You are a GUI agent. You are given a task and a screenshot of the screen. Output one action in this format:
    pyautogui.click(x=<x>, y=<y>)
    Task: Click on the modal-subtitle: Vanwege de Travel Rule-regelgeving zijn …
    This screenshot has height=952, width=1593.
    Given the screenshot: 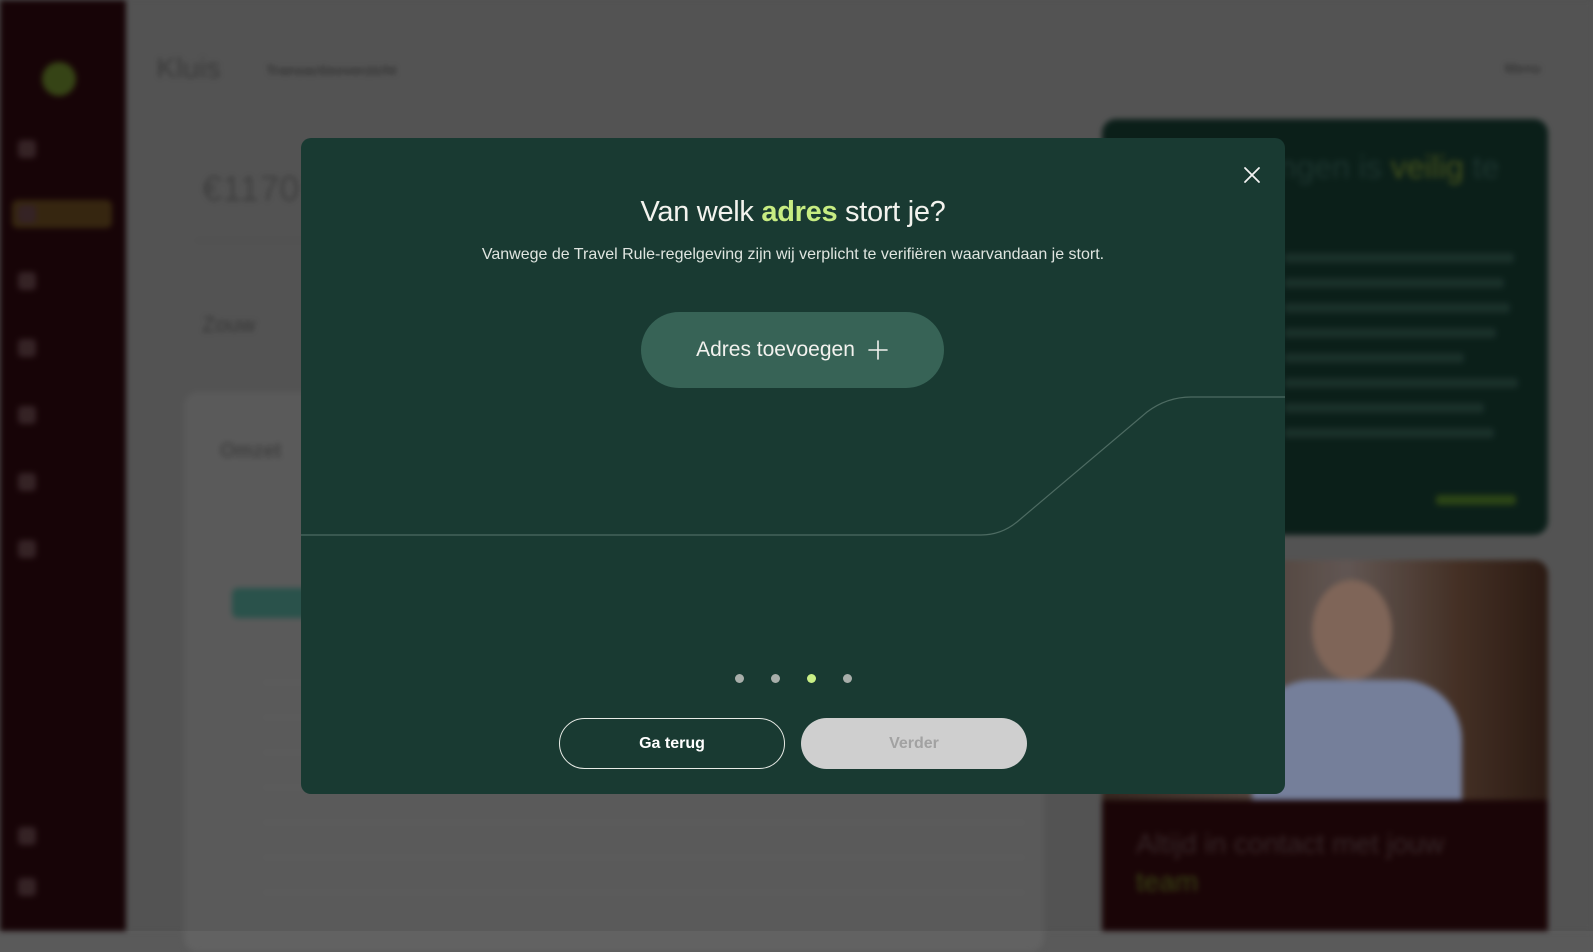 What is the action you would take?
    pyautogui.click(x=793, y=254)
    